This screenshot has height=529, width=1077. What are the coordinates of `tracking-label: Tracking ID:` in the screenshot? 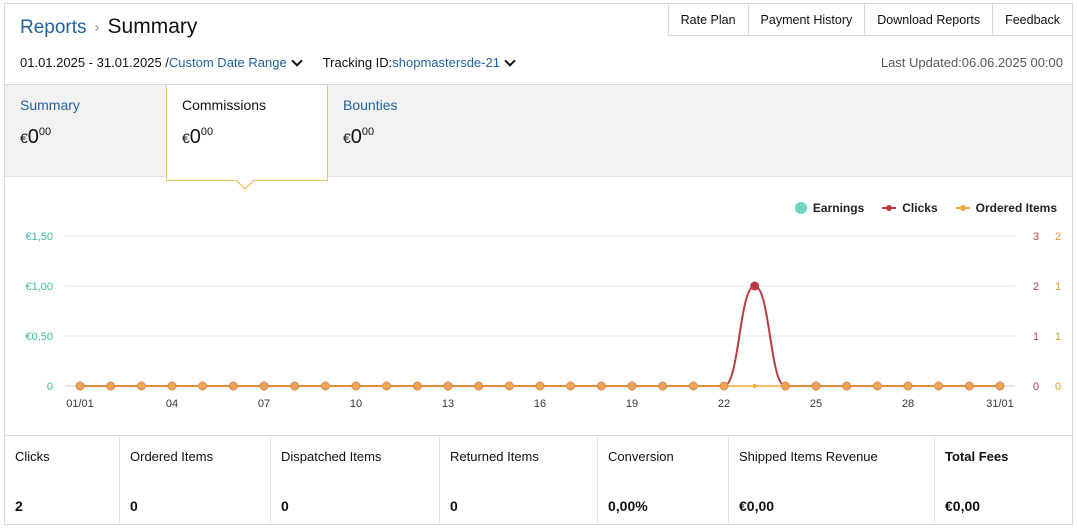 It's located at (357, 62).